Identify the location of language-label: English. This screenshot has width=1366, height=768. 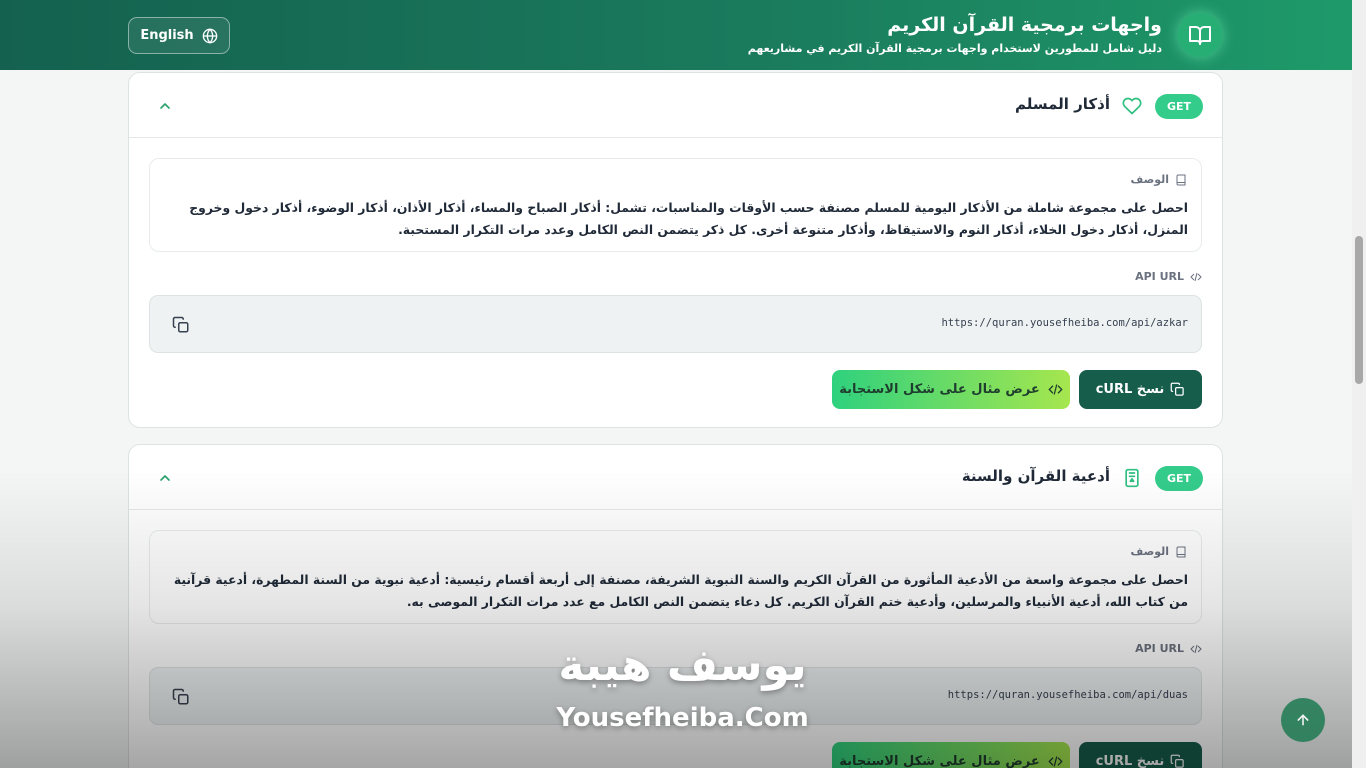
(167, 35).